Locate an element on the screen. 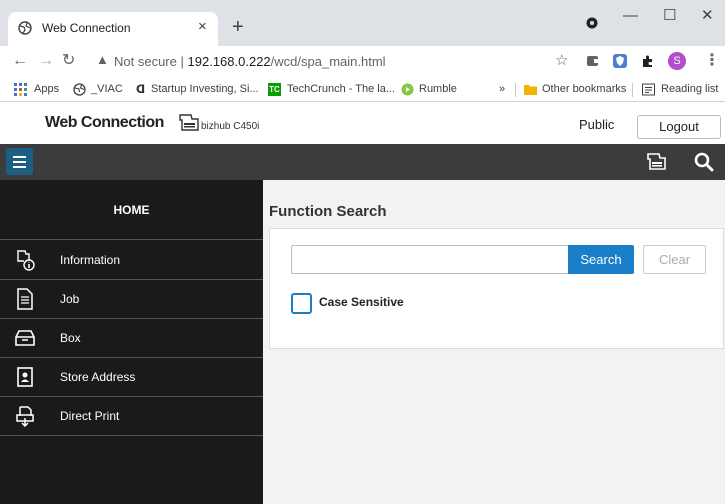 The height and width of the screenshot is (504, 725). job-icon is located at coordinates (25, 299).